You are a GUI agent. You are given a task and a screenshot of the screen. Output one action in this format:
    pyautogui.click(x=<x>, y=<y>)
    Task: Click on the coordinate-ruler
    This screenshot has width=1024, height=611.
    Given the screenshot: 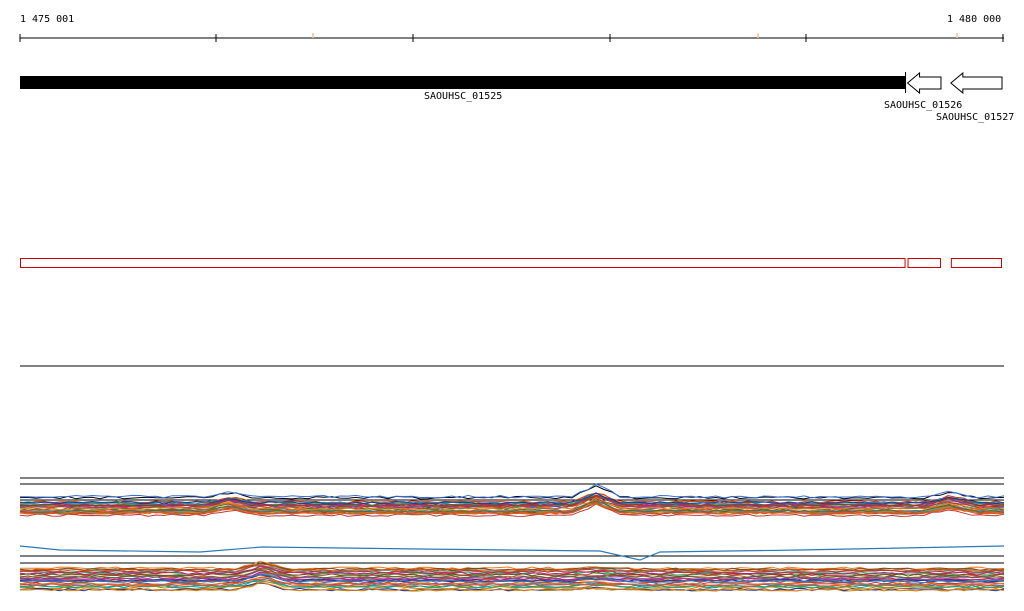 What is the action you would take?
    pyautogui.click(x=511, y=37)
    